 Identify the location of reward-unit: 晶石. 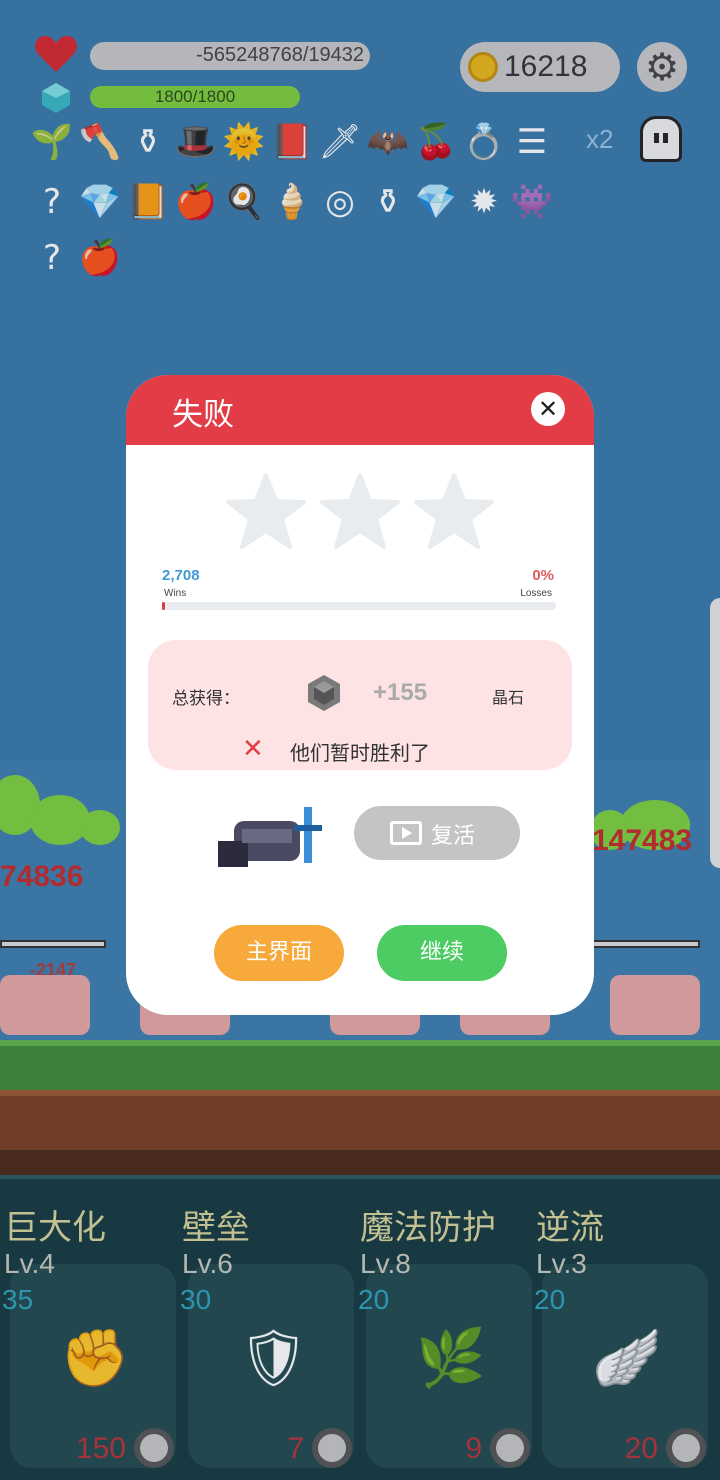
(508, 697).